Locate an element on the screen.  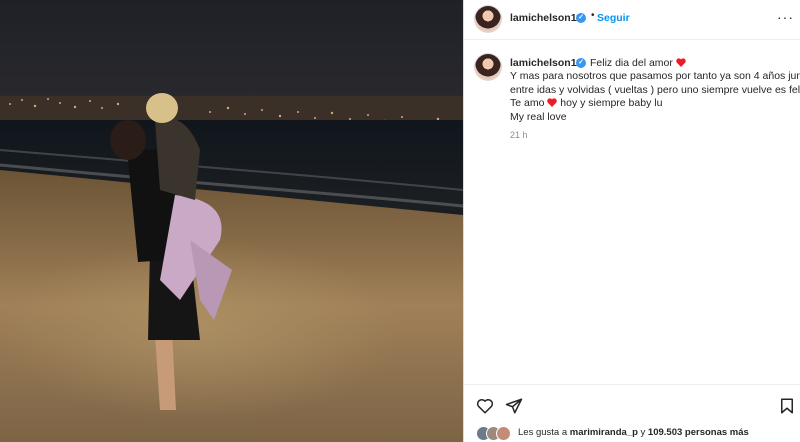
post-header: lamichelson11 ✓ • Seguir ··· is located at coordinates (632, 20).